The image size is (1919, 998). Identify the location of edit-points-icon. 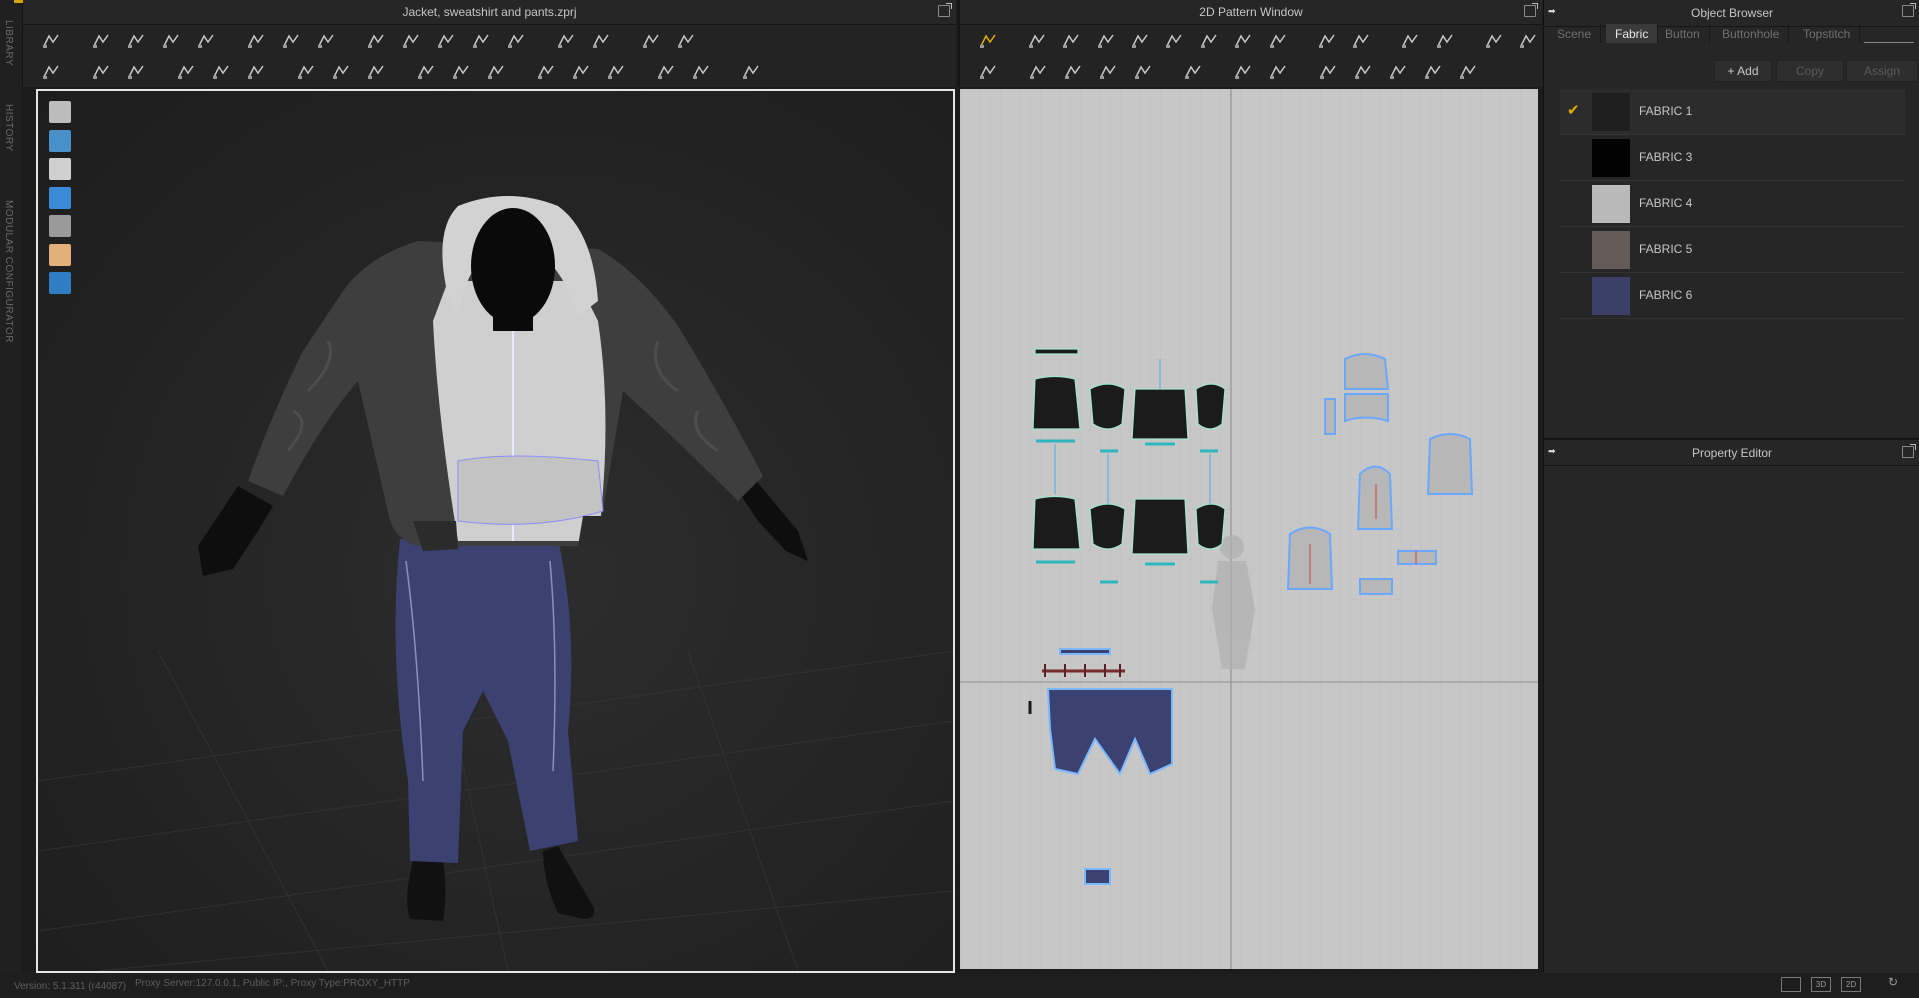
(1036, 41).